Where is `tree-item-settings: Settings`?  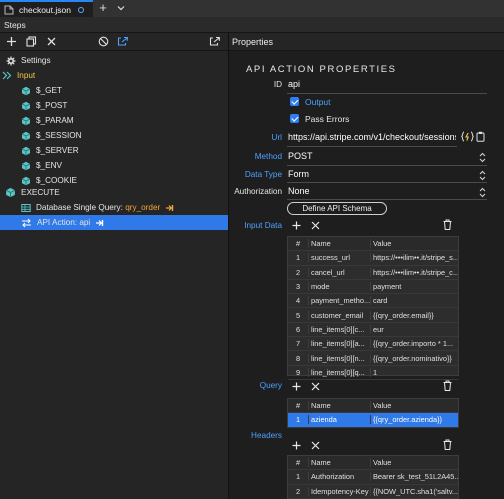 tree-item-settings: Settings is located at coordinates (28, 60).